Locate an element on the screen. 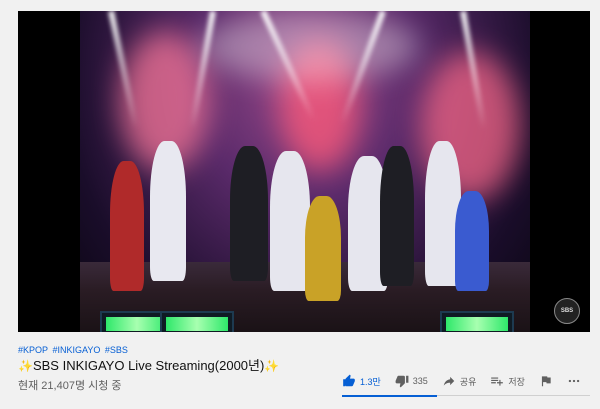  hashtag-link: #KPOP is located at coordinates (33, 350).